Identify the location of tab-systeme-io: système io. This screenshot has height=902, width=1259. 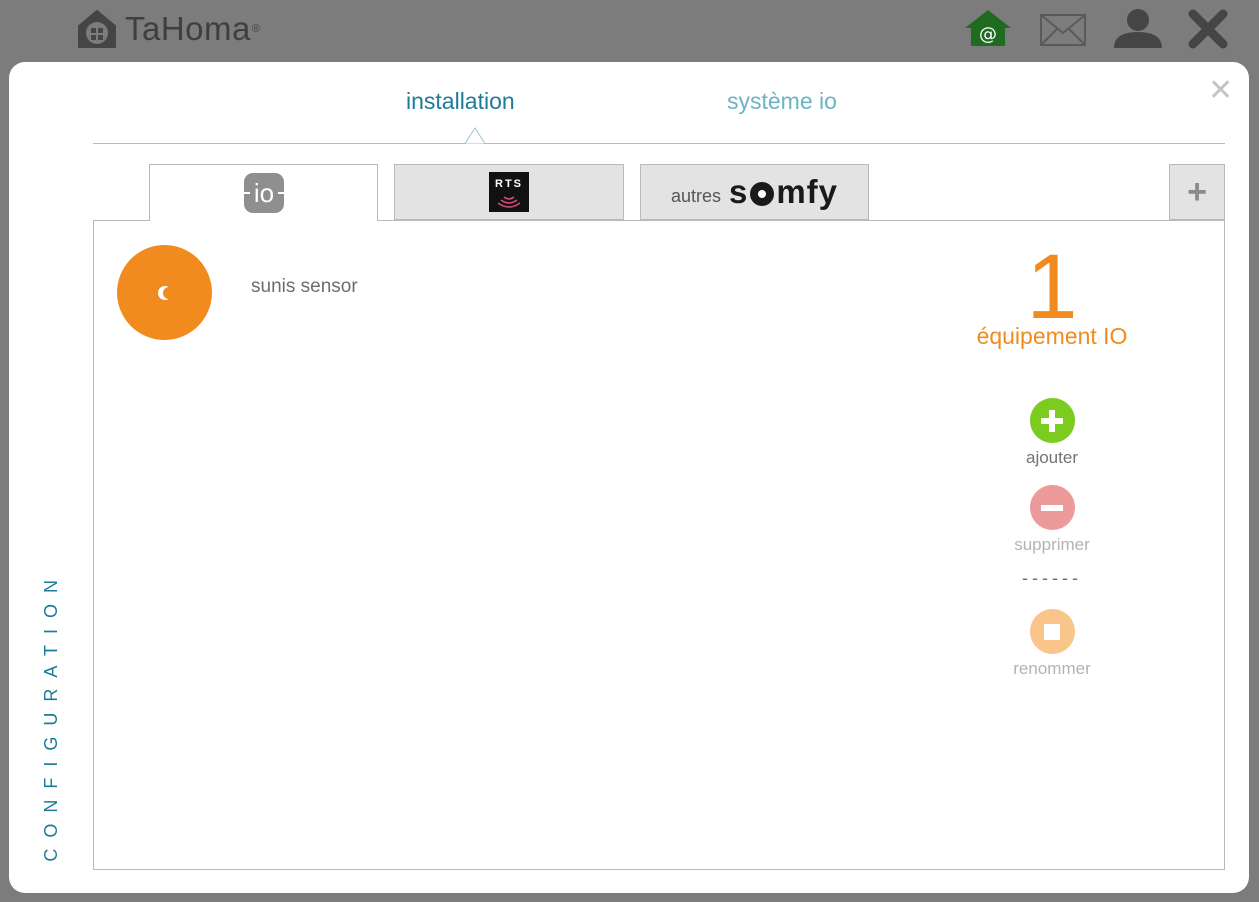
(782, 101).